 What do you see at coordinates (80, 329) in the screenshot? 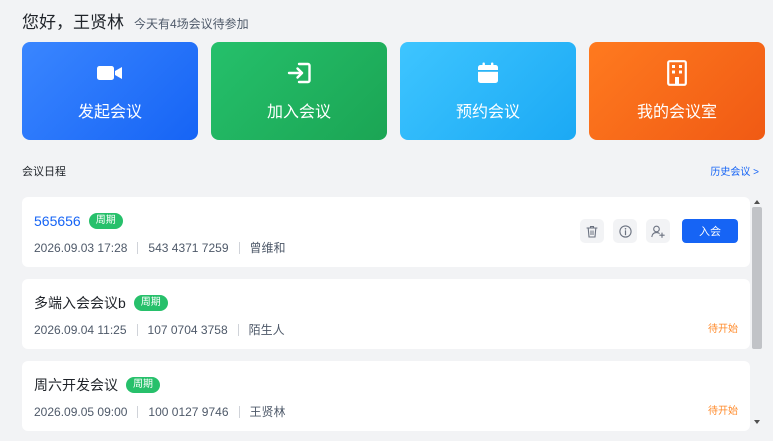
I see `meeting-datetime: 2026.09.04 11:25` at bounding box center [80, 329].